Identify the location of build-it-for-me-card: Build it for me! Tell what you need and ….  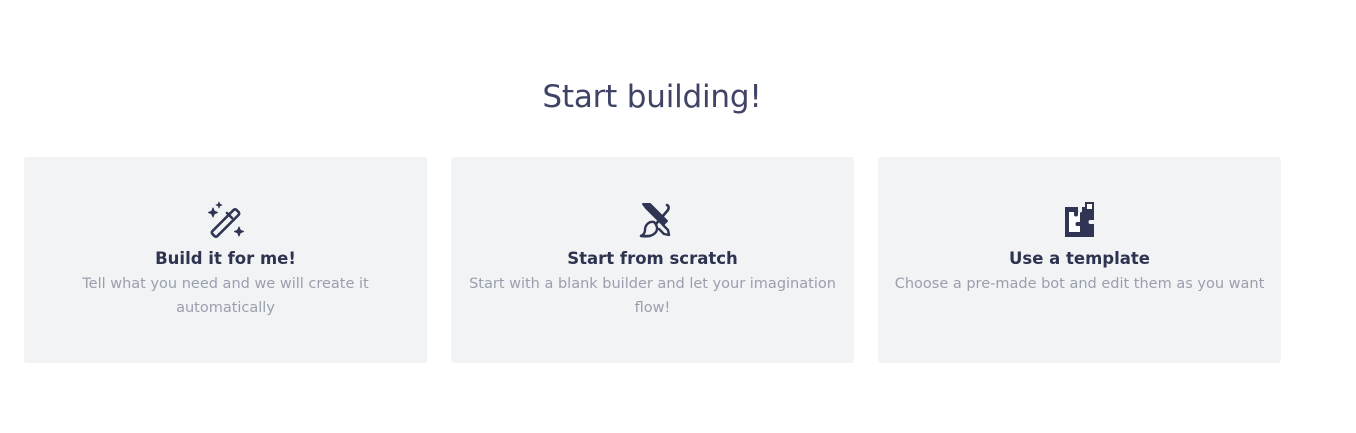
(225, 260).